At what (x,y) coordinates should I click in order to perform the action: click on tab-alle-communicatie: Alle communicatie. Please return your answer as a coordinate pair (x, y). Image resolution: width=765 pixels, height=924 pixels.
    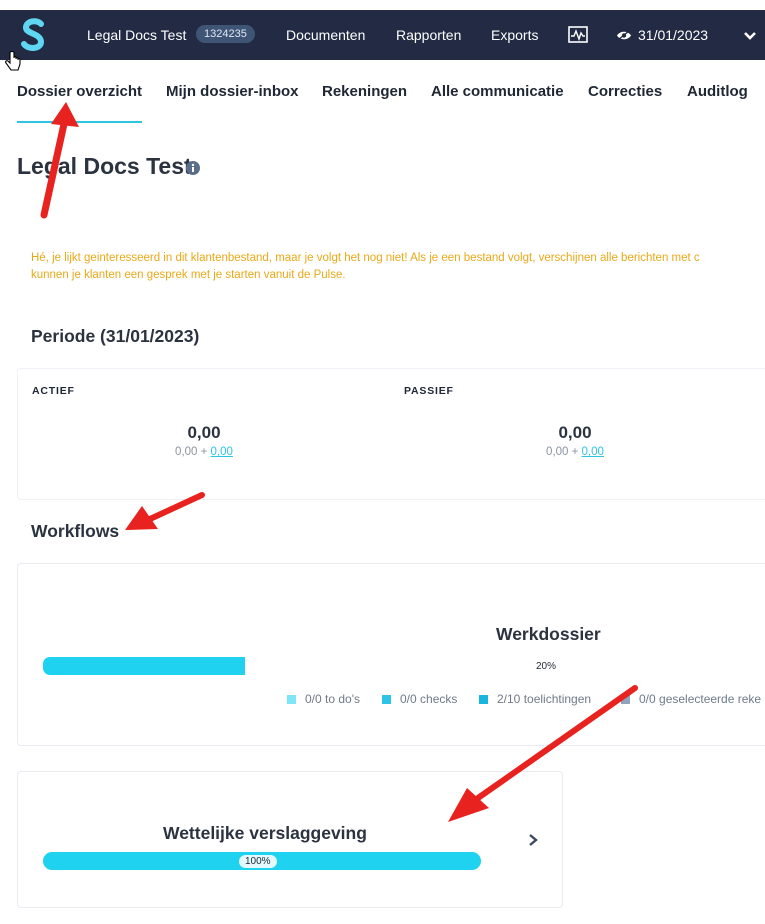
    Looking at the image, I should click on (497, 91).